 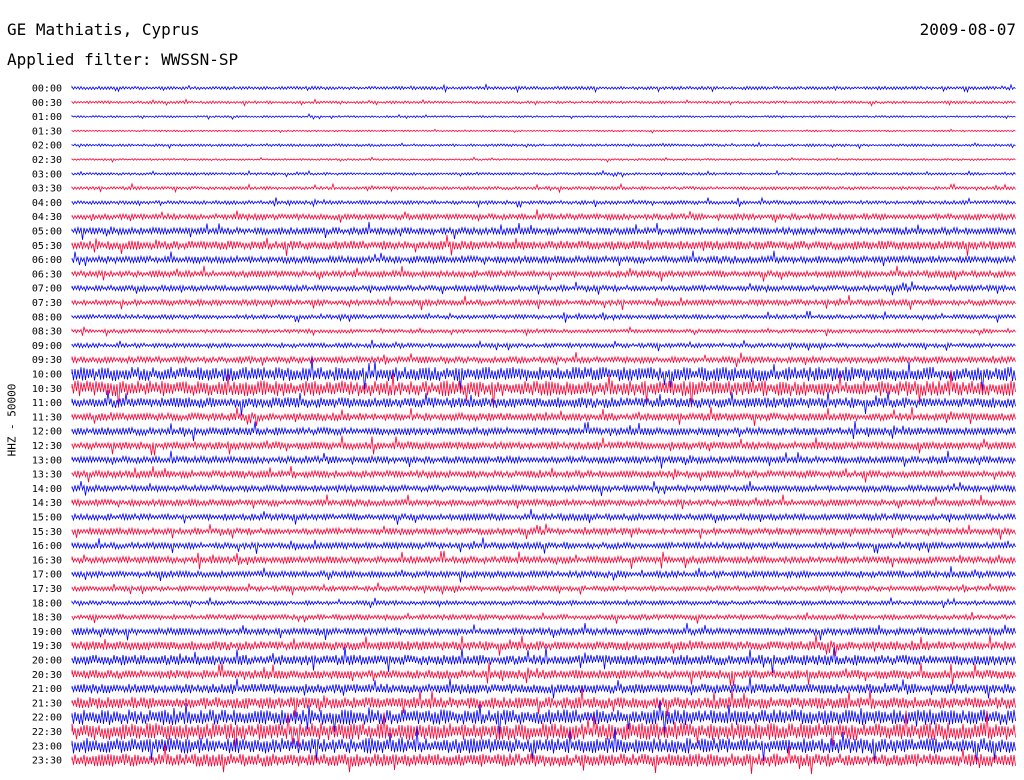 I want to click on time-tick-label: 00:00, so click(x=47, y=89).